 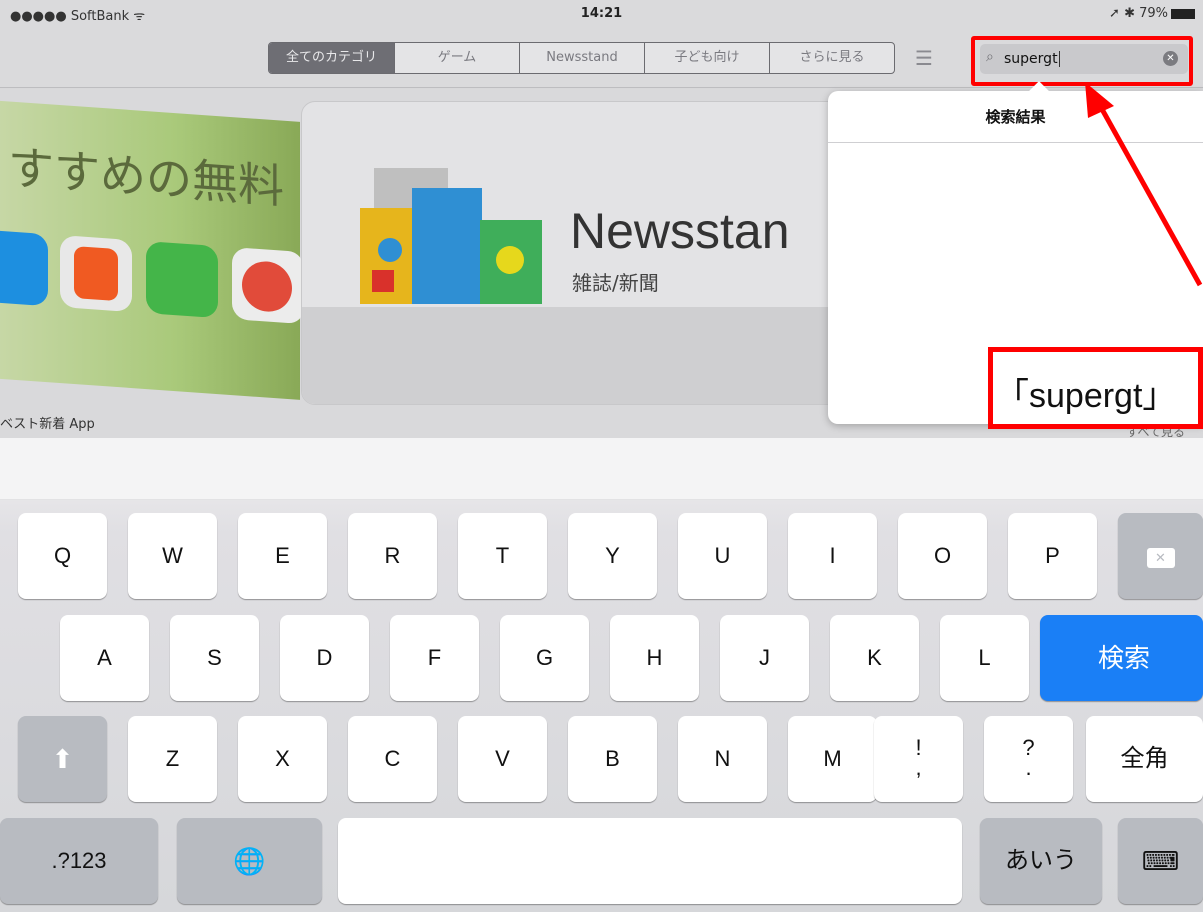 I want to click on segment-newsstand: Newsstand, so click(x=581, y=58).